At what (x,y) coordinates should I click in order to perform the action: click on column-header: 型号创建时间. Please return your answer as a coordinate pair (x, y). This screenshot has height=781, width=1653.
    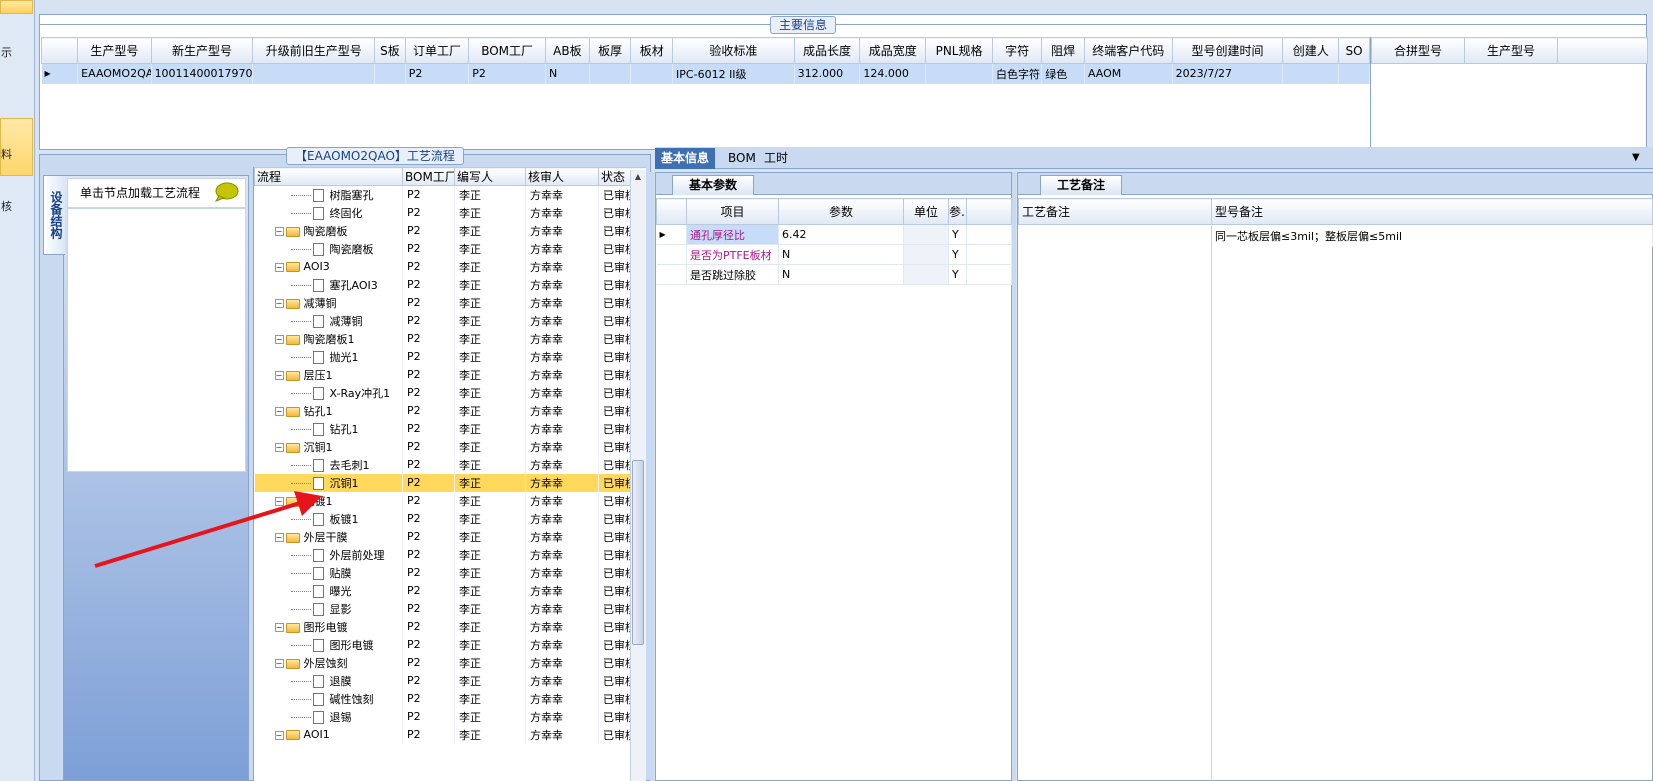
    Looking at the image, I should click on (1227, 50).